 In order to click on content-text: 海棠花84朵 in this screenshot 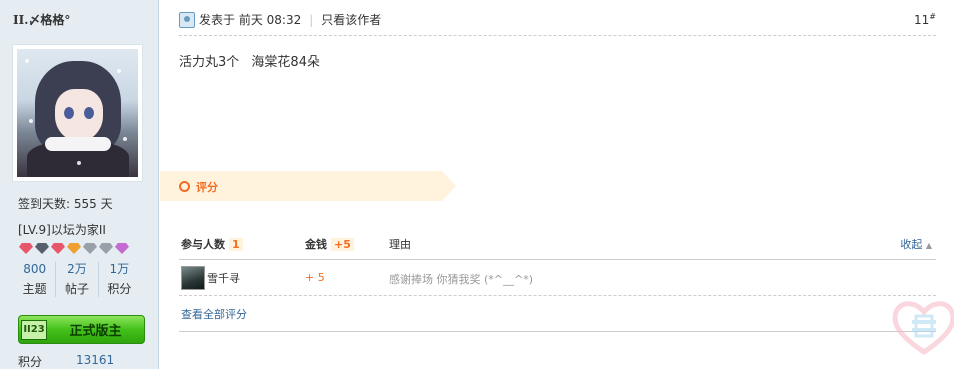, I will do `click(285, 62)`.